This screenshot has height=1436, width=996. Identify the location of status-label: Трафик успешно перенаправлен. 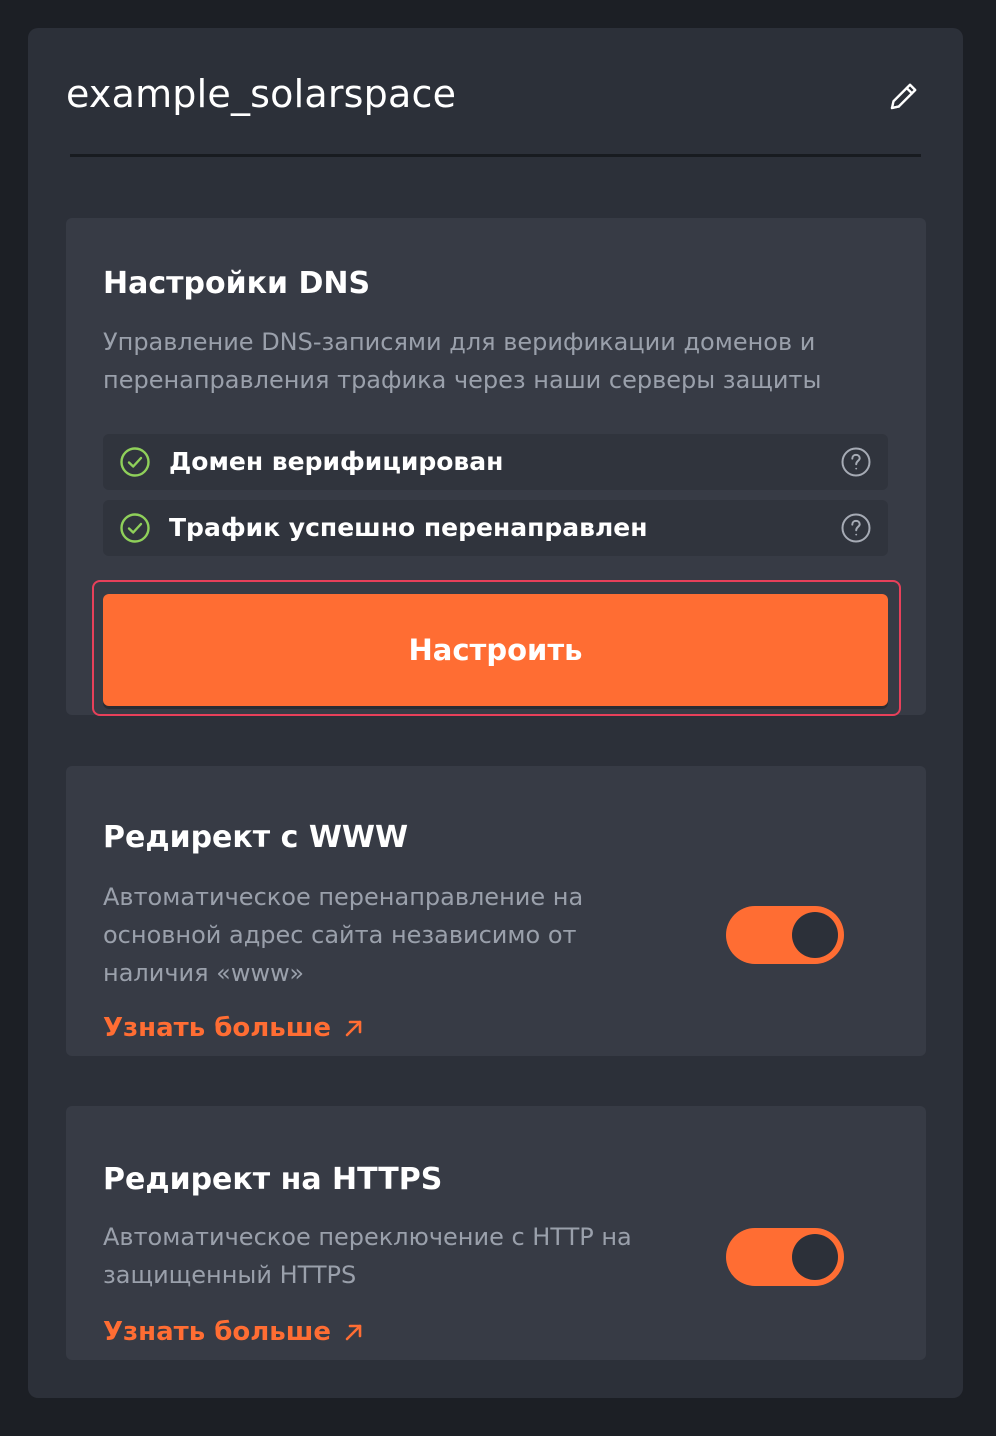
(408, 527).